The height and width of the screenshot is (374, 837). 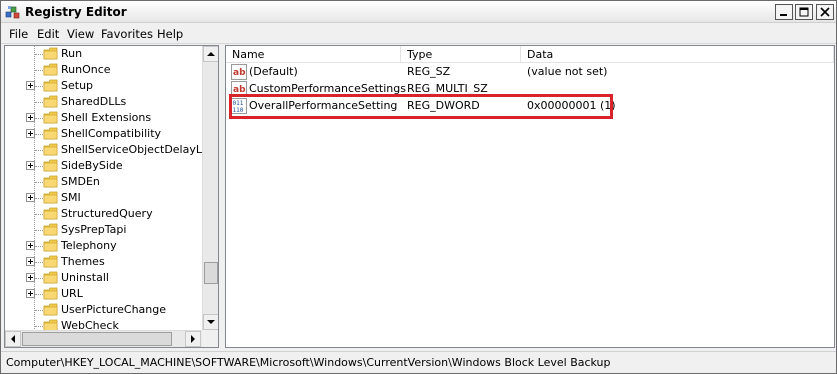 I want to click on scroll-left-button, so click(x=13, y=339).